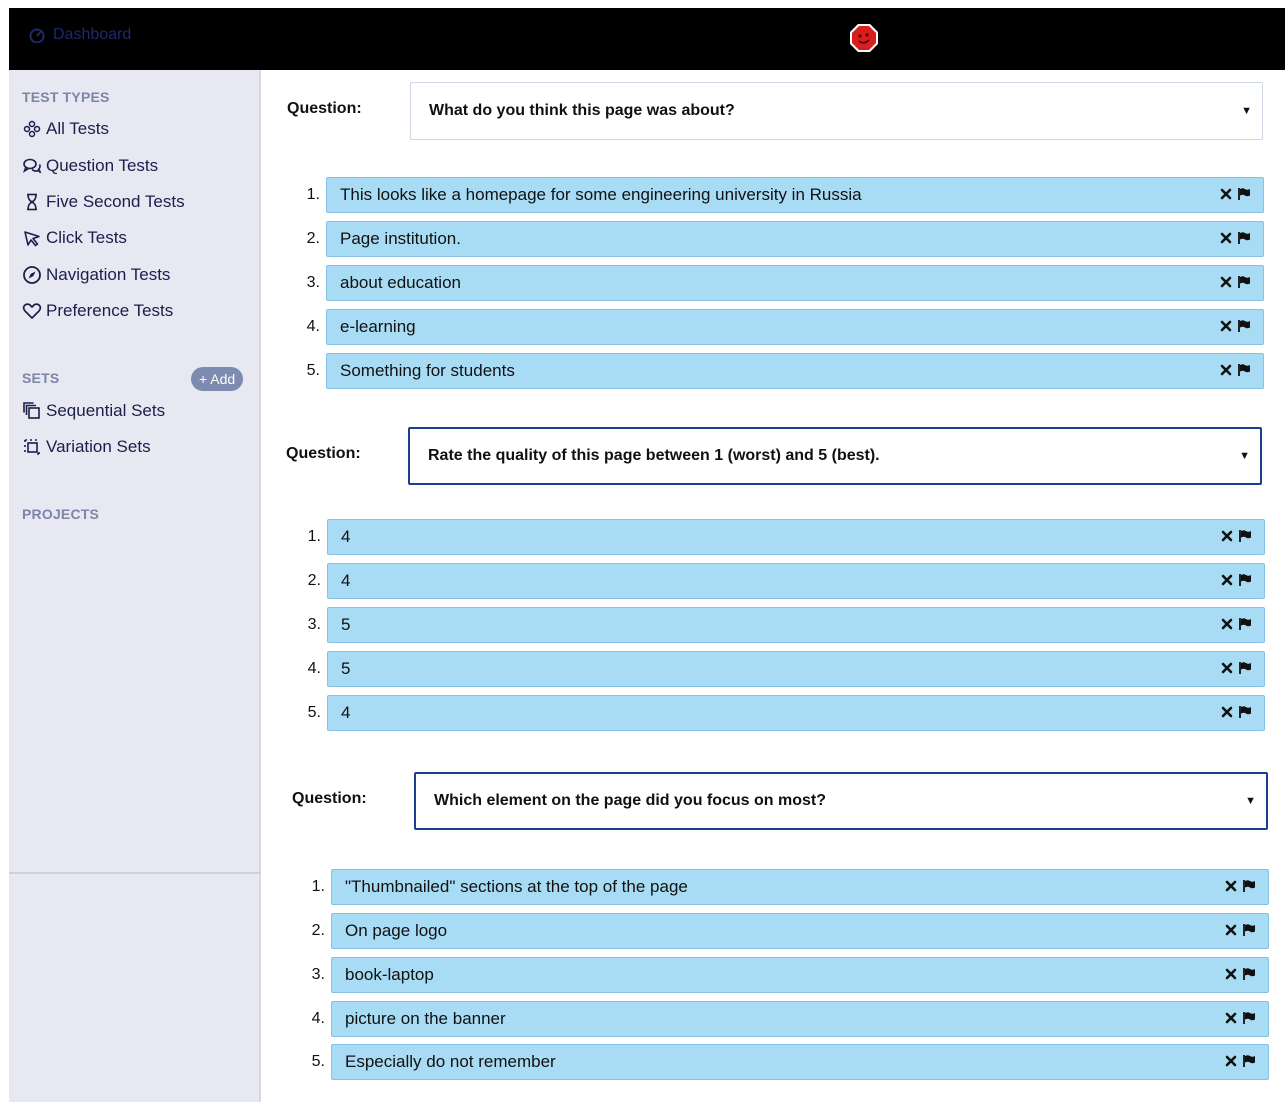  What do you see at coordinates (102, 165) in the screenshot?
I see `sidebar-item-label: Question Tests` at bounding box center [102, 165].